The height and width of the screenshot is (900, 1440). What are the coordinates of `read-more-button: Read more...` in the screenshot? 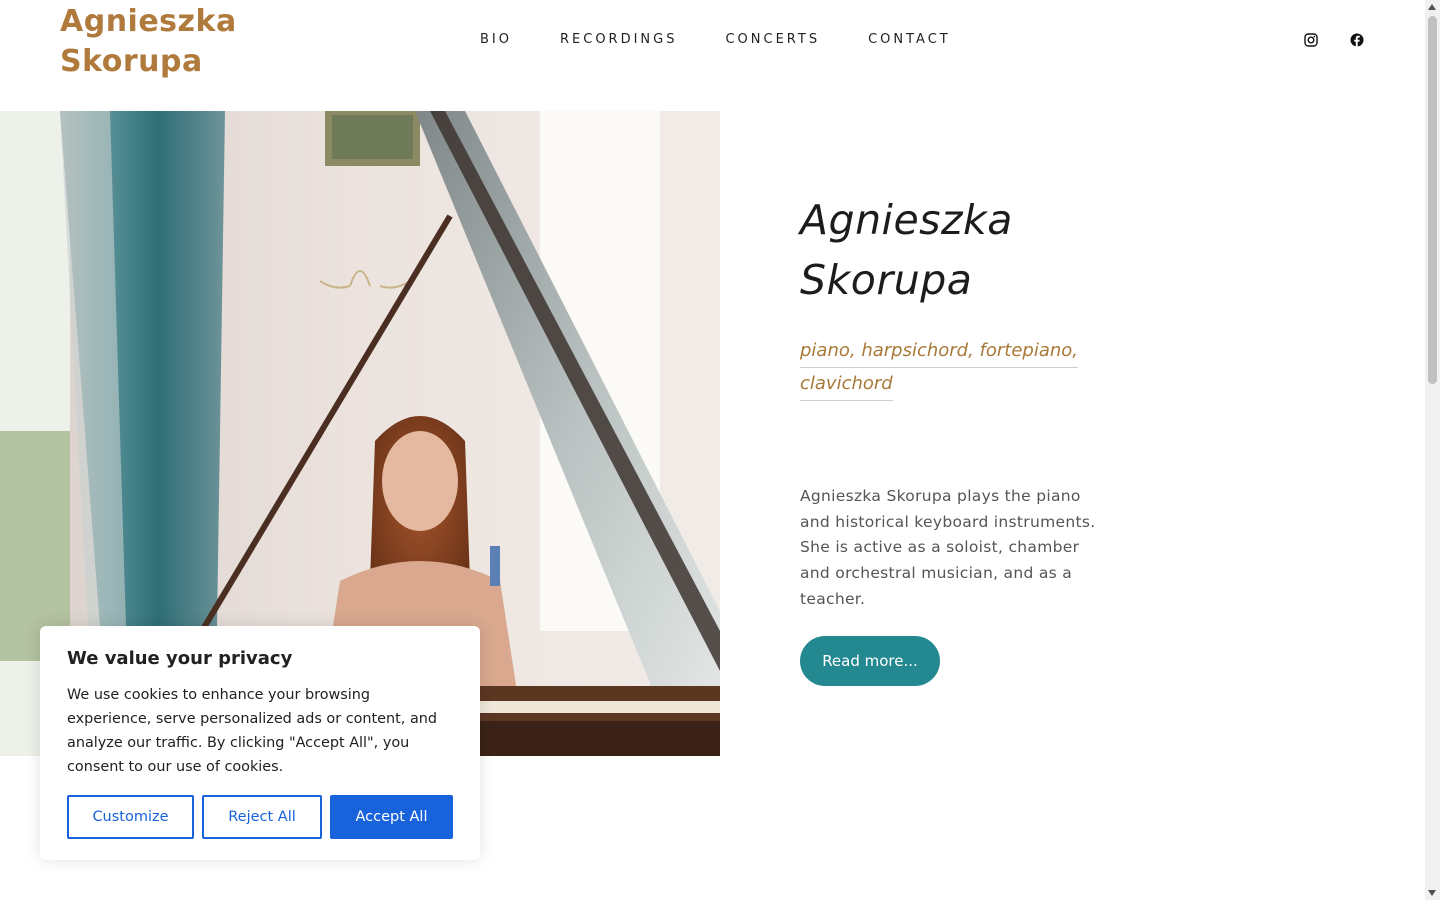 It's located at (870, 661).